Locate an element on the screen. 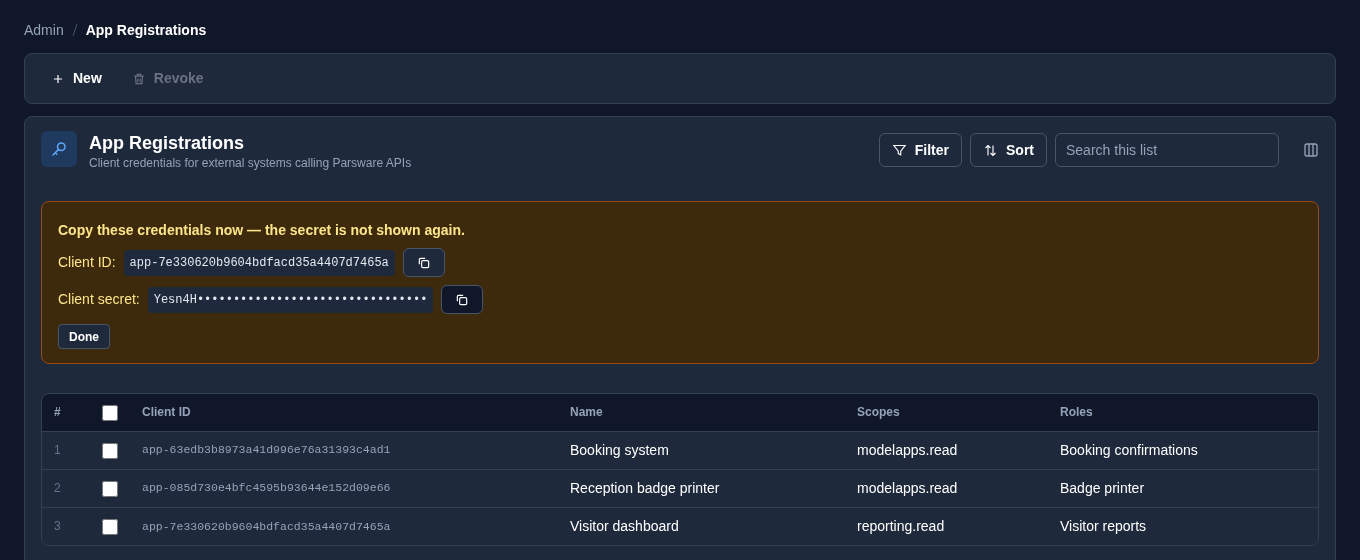  table-cell: app-7e330620b9604bdfacd35a4407d7465a is located at coordinates (356, 526).